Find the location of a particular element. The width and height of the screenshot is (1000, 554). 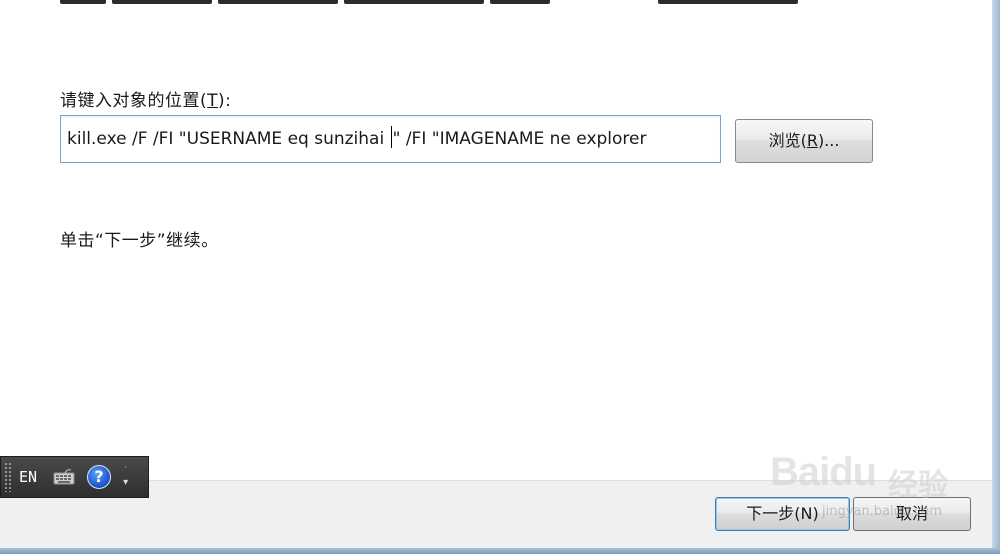

location-text-after-caret: " /FI "IMAGENAME ne explorer is located at coordinates (519, 139).